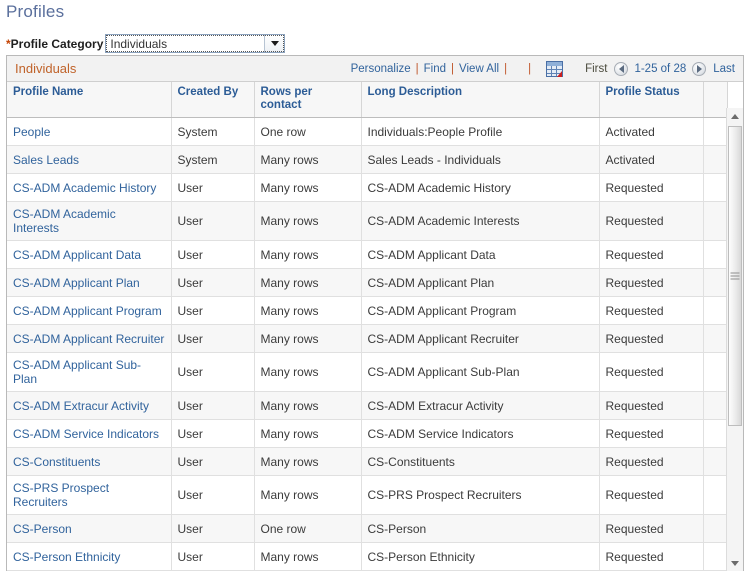 The image size is (750, 575). Describe the element at coordinates (735, 276) in the screenshot. I see `scrollbar-thumb` at that location.